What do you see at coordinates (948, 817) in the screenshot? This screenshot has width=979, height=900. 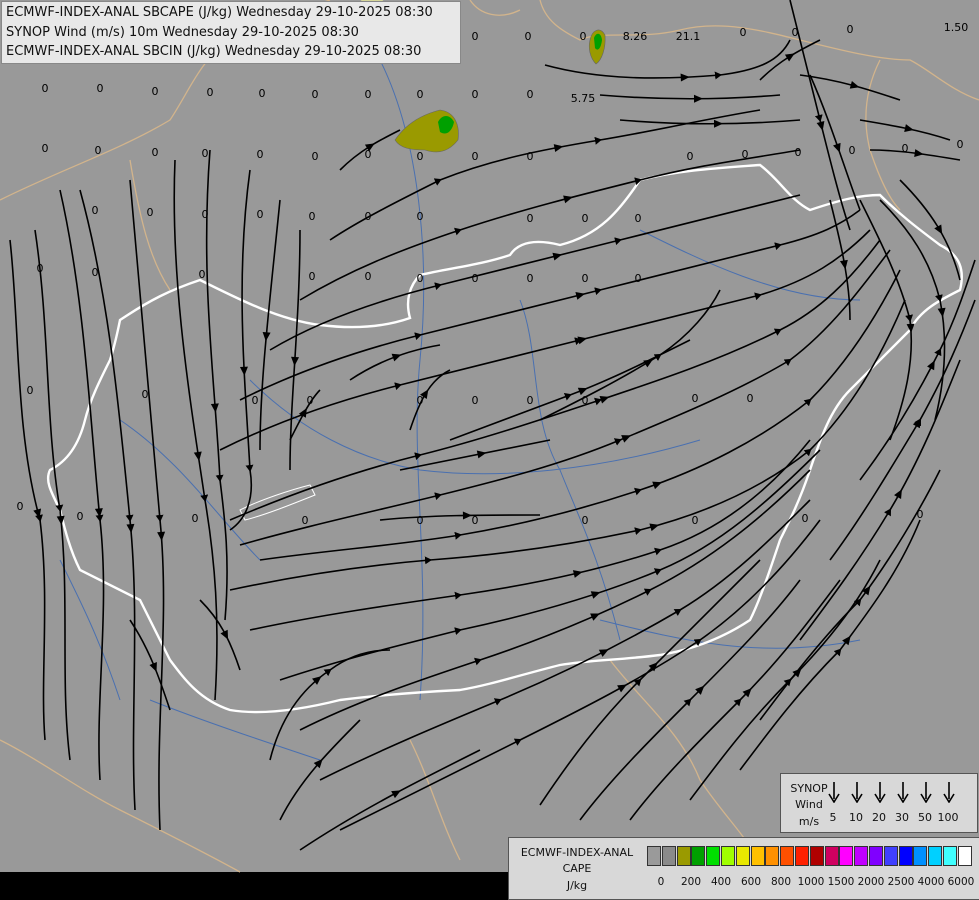 I see `wind-speed-label: 100` at bounding box center [948, 817].